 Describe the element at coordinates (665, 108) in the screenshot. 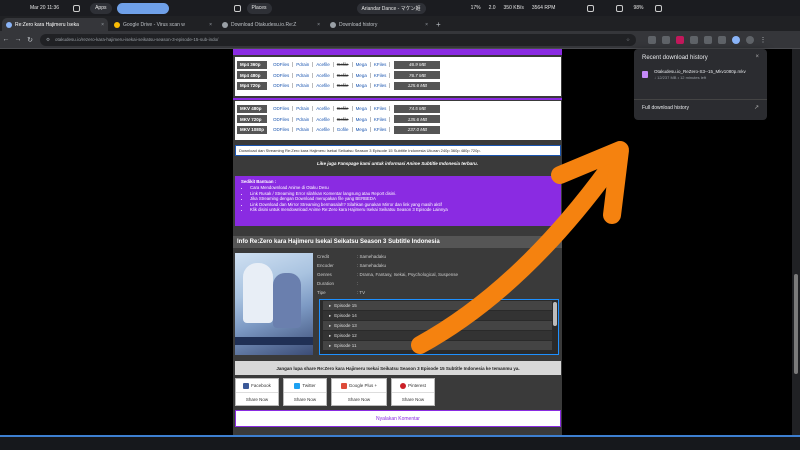

I see `full-download-history-link: Full download history` at that location.